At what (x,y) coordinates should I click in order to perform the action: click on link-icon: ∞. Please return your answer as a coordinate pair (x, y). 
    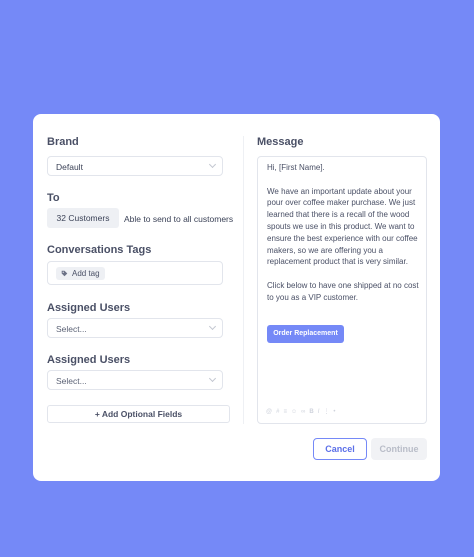
    Looking at the image, I should click on (303, 412).